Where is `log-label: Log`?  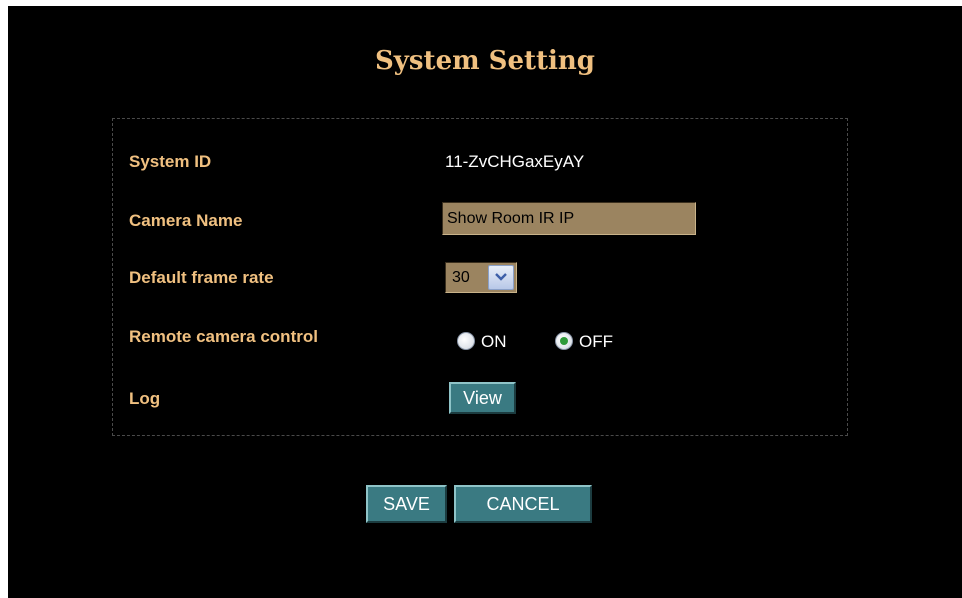 log-label: Log is located at coordinates (145, 398).